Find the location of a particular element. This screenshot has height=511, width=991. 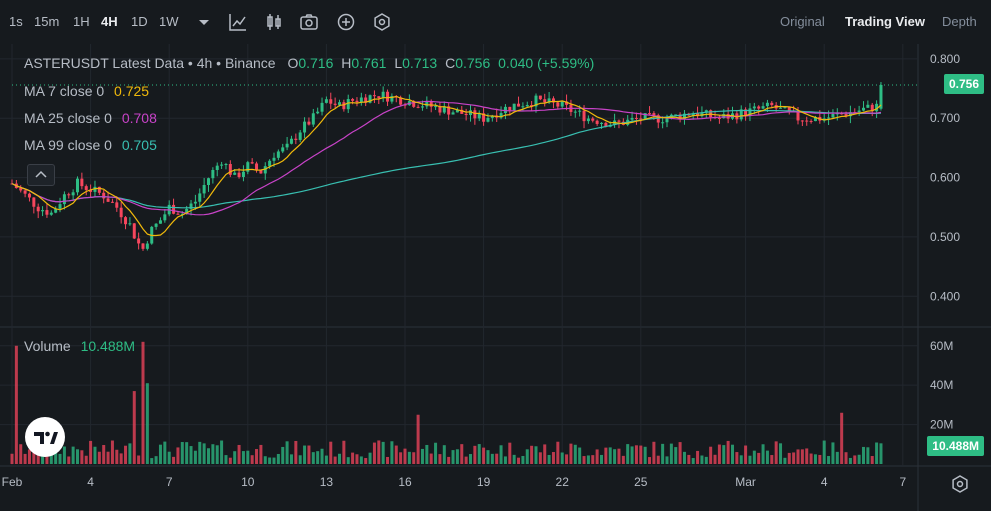

timeframe-15m: 15m is located at coordinates (46, 21).